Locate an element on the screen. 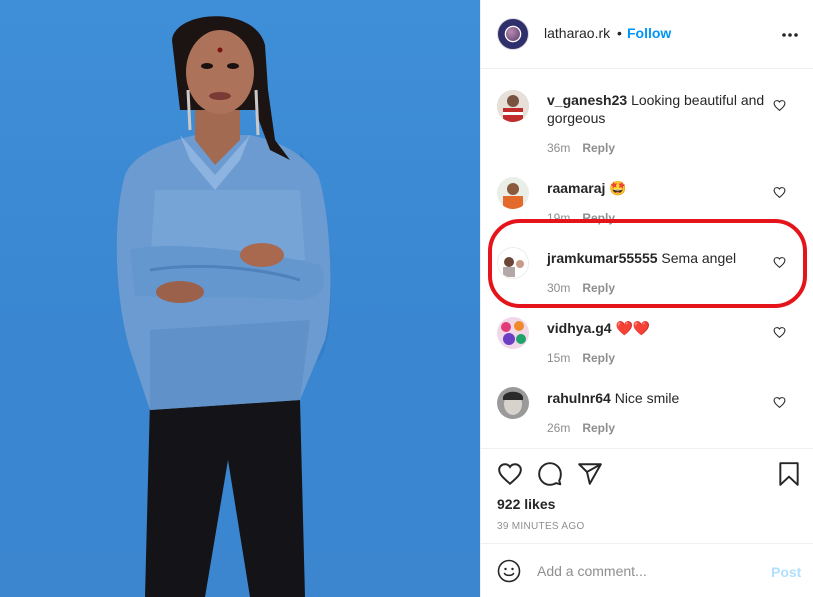 The height and width of the screenshot is (597, 813). comment-body: 🤩 is located at coordinates (618, 188).